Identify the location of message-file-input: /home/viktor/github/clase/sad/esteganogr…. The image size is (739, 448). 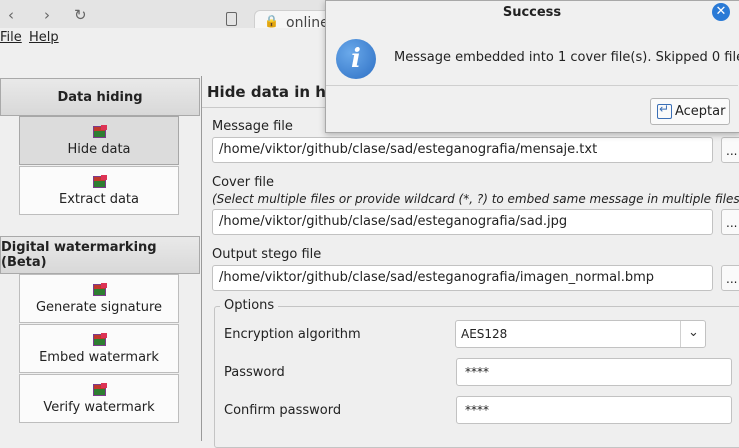
(462, 150).